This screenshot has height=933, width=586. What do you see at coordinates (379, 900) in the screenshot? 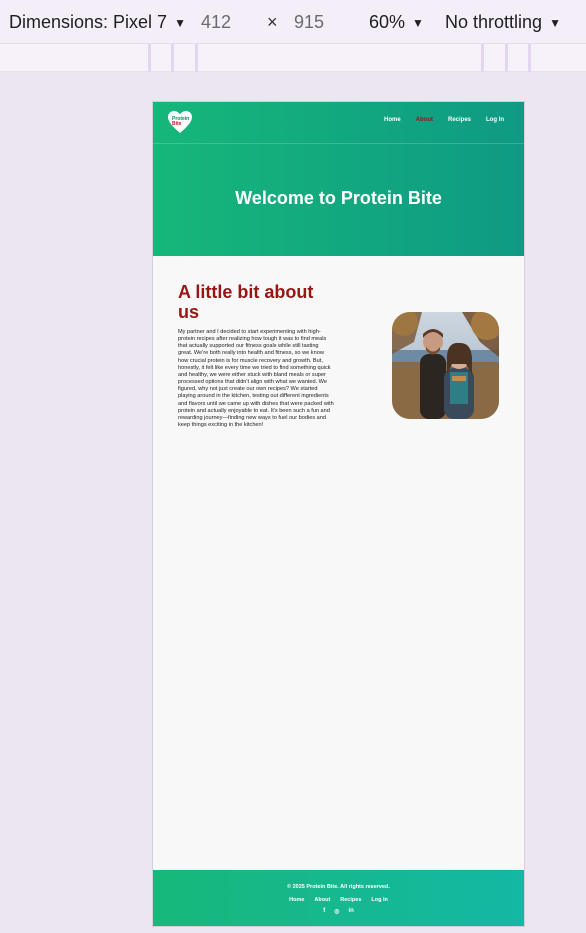
I see `footer-link-login: Log In` at bounding box center [379, 900].